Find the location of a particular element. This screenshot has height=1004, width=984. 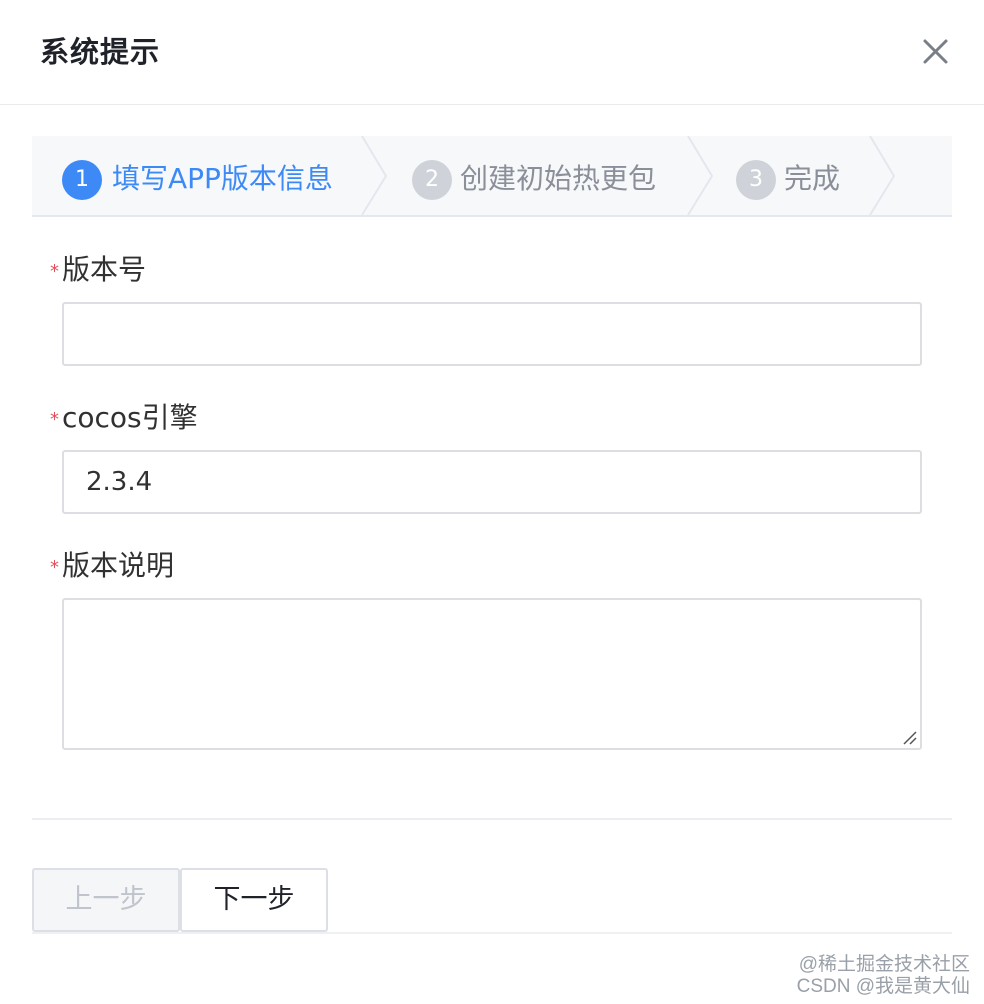

dialog-title: 系统提示 is located at coordinates (100, 52).